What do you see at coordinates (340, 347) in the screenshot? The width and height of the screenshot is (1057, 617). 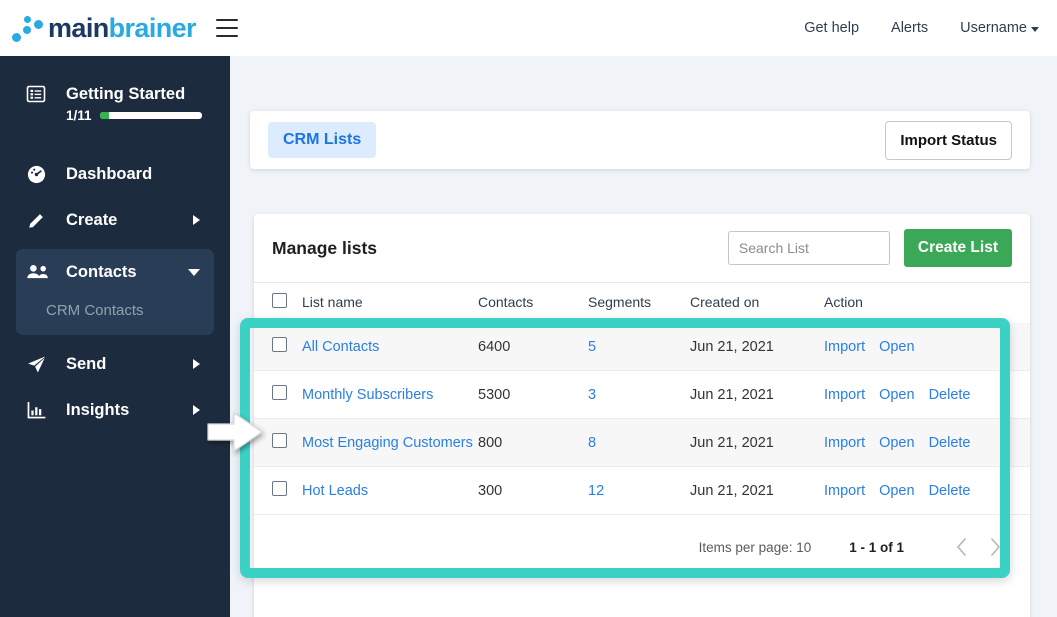 I see `list-name-link: All Contacts` at bounding box center [340, 347].